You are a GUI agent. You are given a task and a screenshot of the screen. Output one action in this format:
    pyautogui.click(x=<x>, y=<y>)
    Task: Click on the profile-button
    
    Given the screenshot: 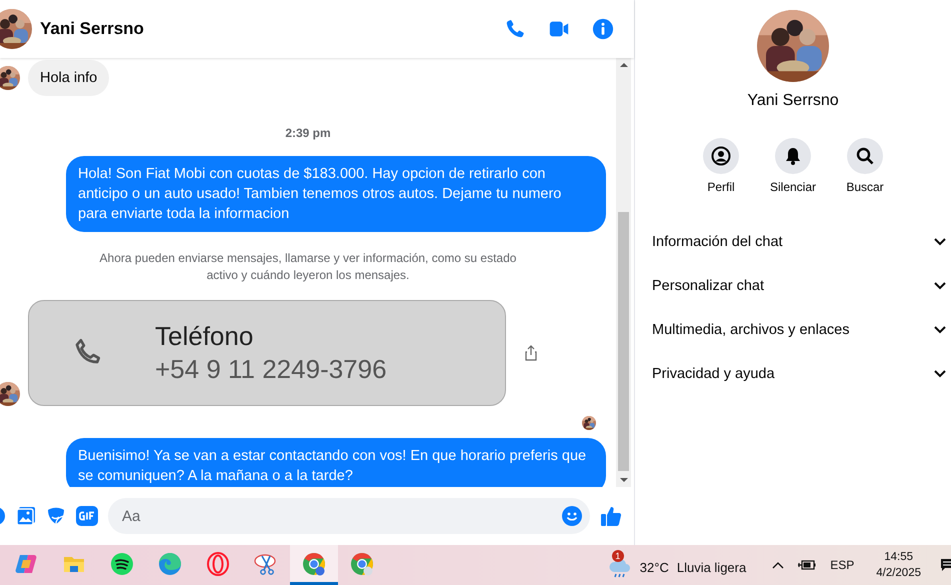 What is the action you would take?
    pyautogui.click(x=721, y=156)
    